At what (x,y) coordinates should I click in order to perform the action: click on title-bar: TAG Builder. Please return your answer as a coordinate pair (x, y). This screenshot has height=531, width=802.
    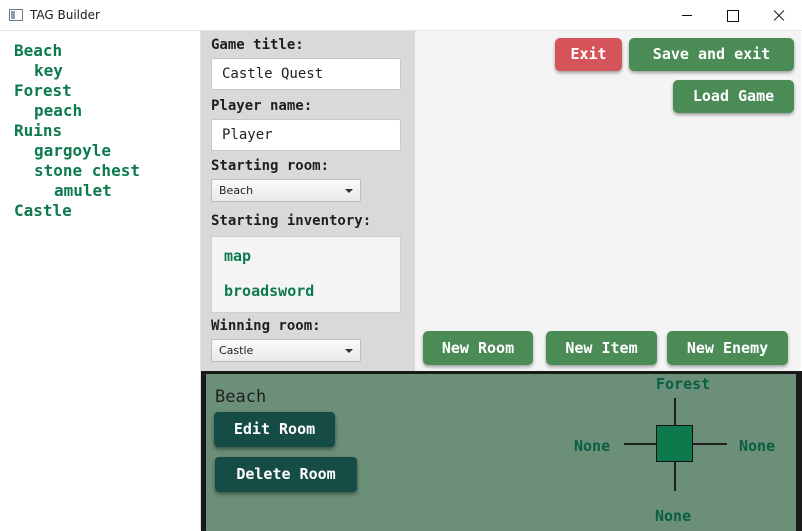
    Looking at the image, I should click on (401, 15).